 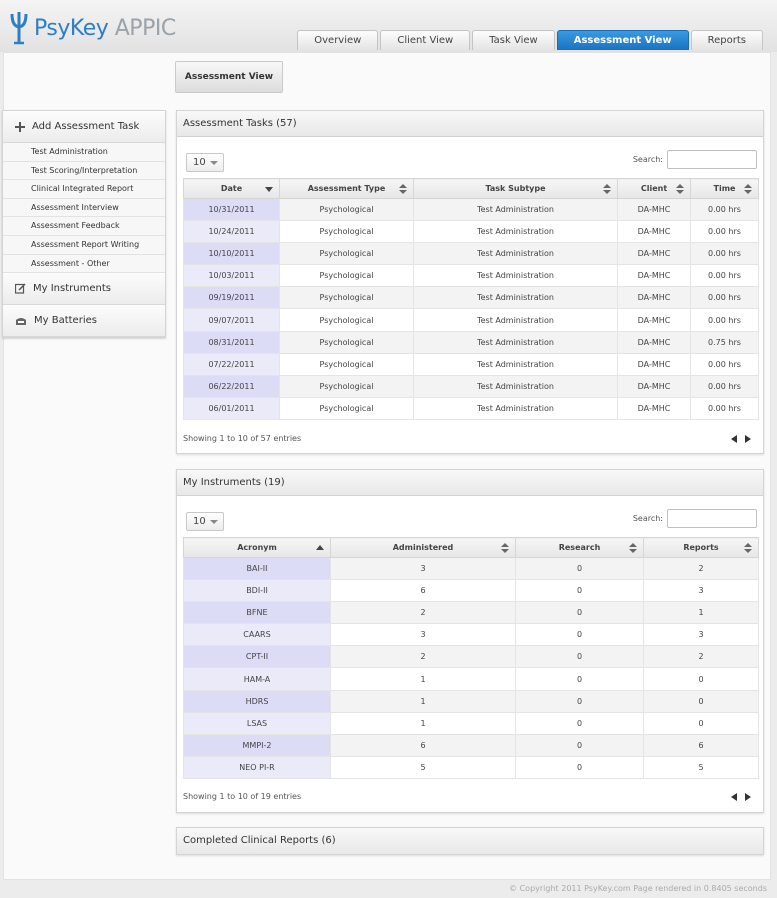 I want to click on instrument-cell: HDRS, so click(x=257, y=701).